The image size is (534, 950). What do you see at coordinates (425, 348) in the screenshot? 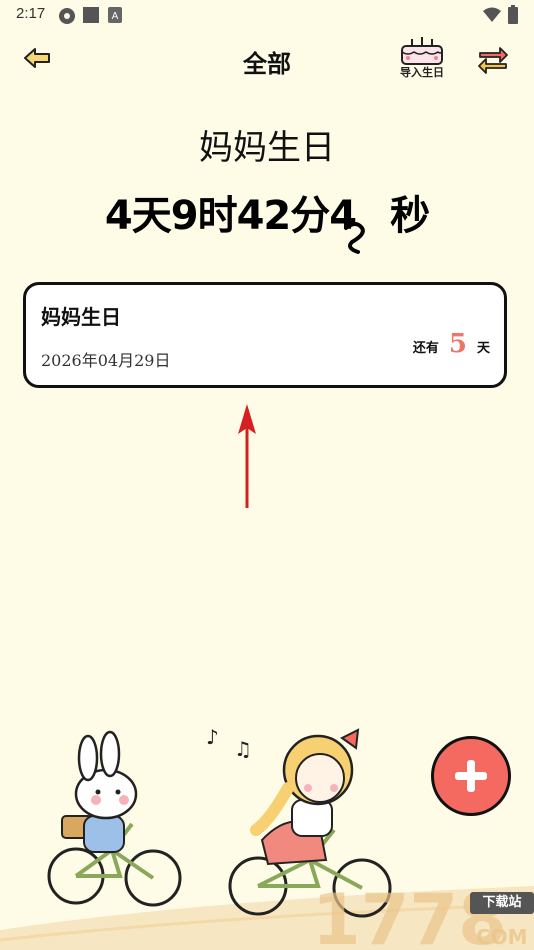
I see `remain-prefix: 还有` at bounding box center [425, 348].